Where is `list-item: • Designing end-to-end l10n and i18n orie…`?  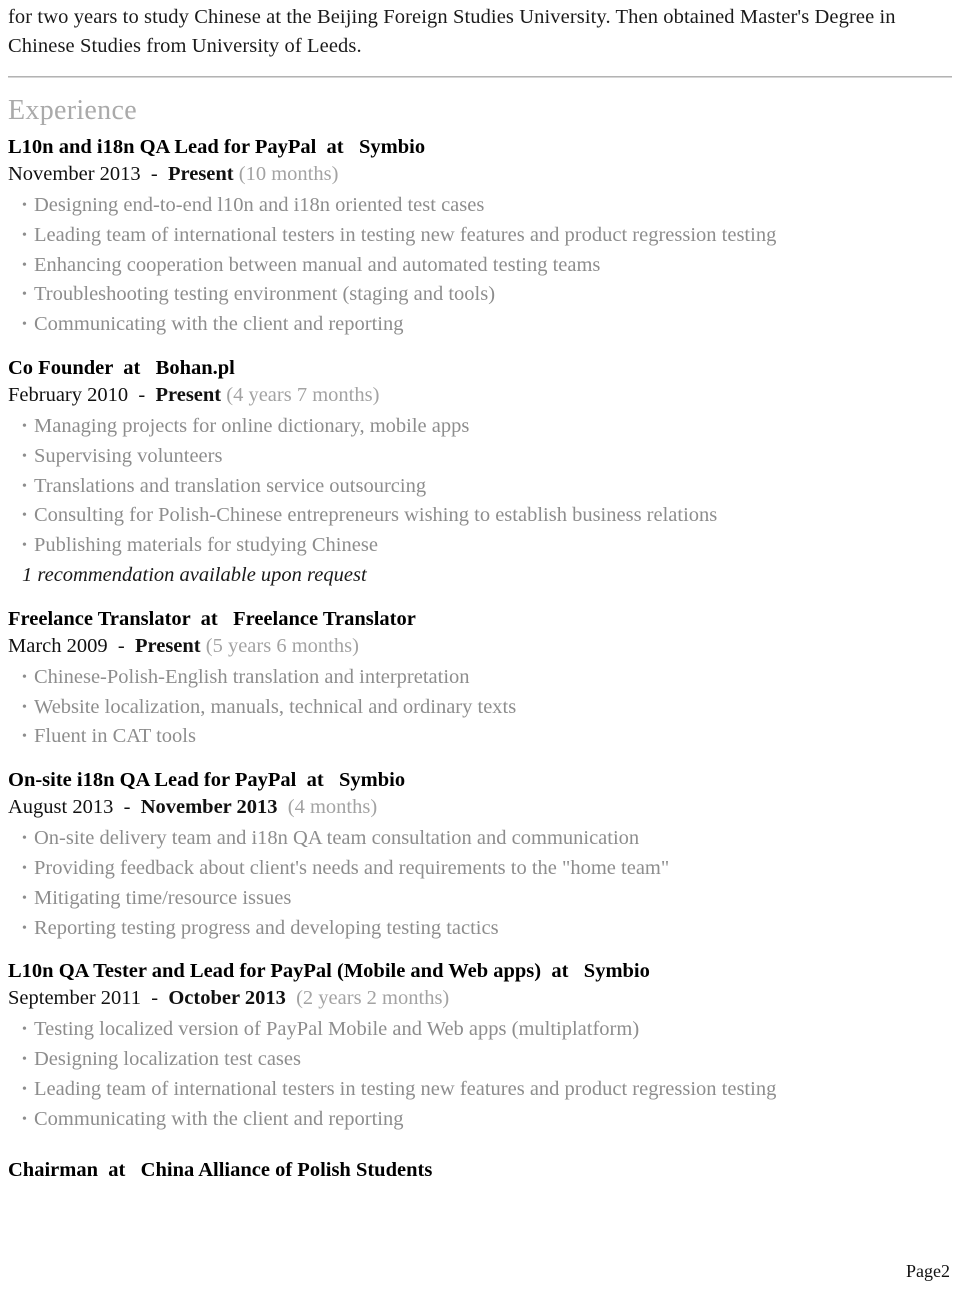
list-item: • Designing end-to-end l10n and i18n orie… is located at coordinates (480, 206).